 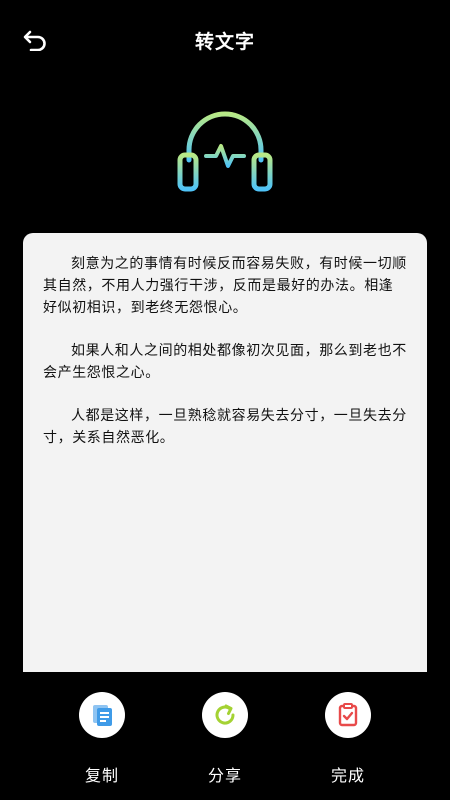 I want to click on header: 转文字, so click(x=225, y=40).